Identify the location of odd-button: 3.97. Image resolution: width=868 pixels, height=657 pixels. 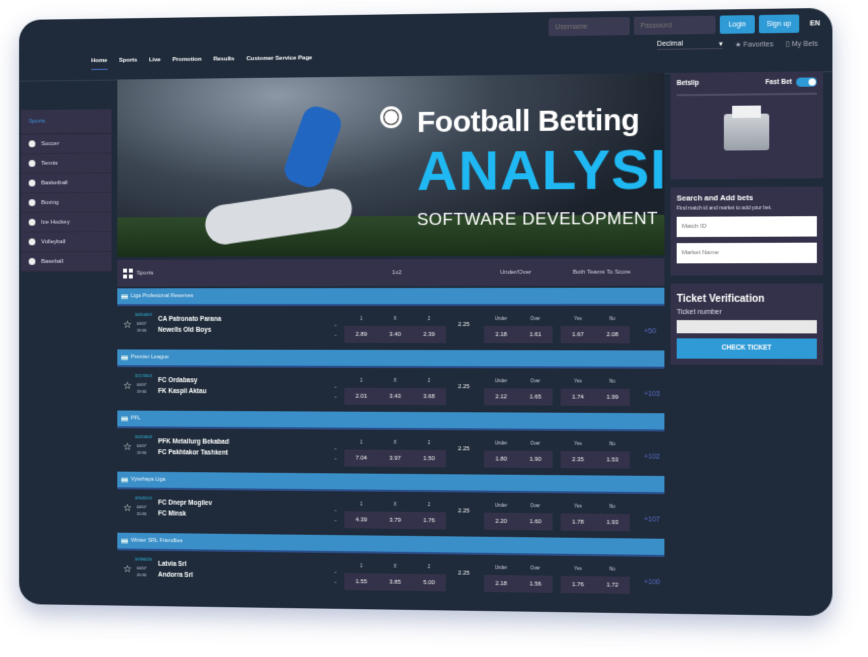
(395, 458).